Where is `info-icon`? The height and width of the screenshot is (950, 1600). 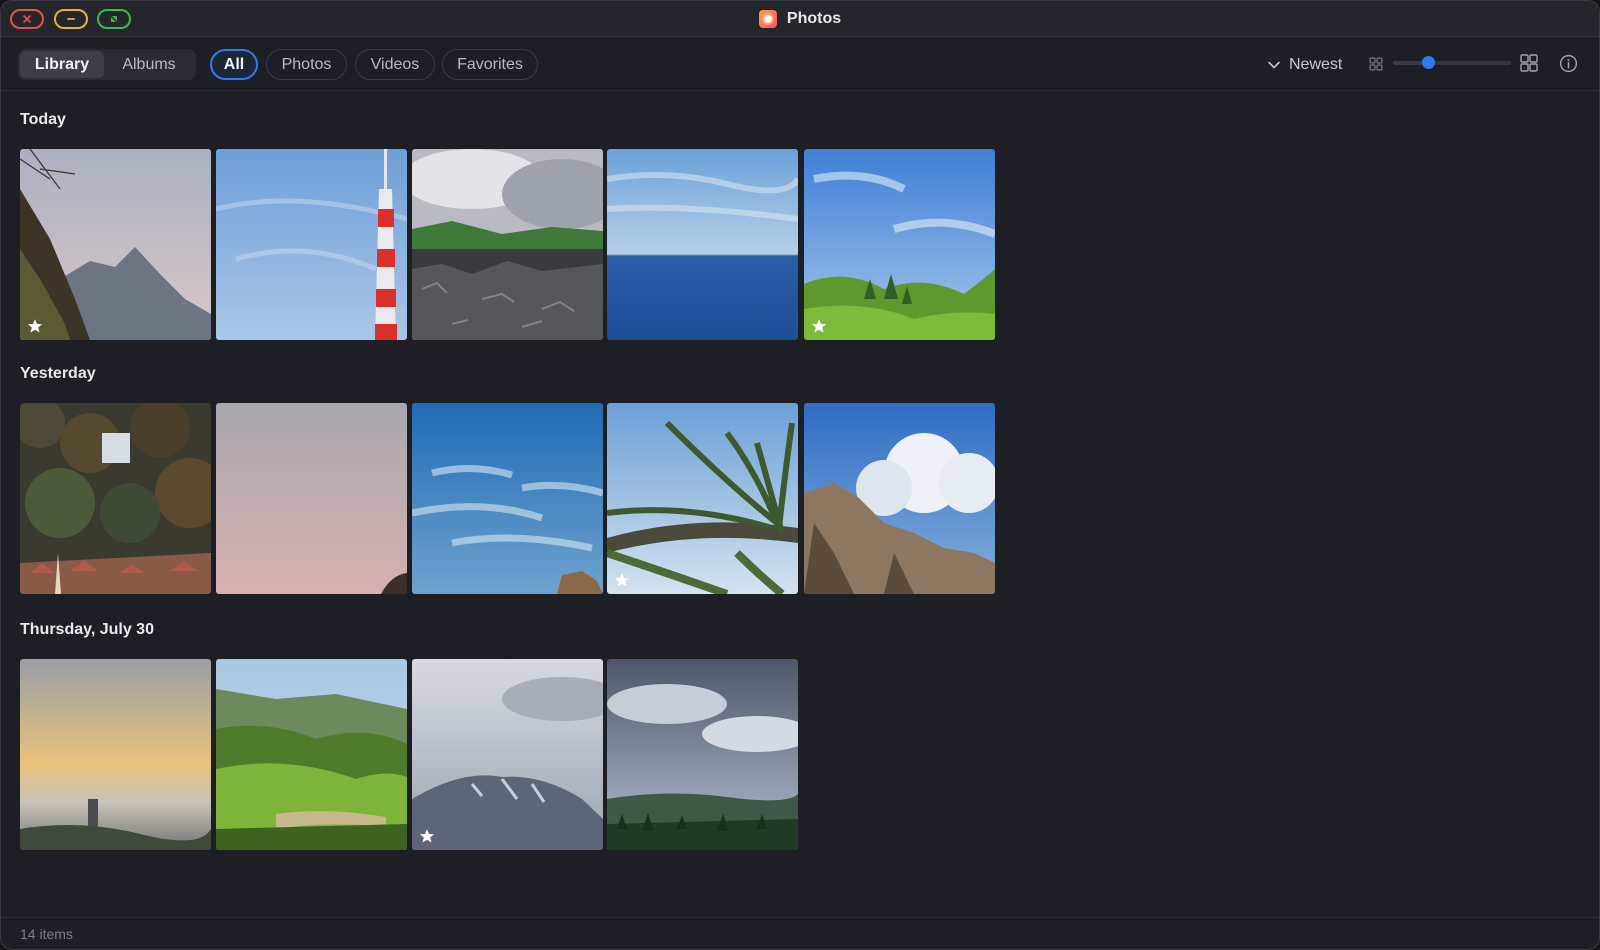
info-icon is located at coordinates (1568, 63).